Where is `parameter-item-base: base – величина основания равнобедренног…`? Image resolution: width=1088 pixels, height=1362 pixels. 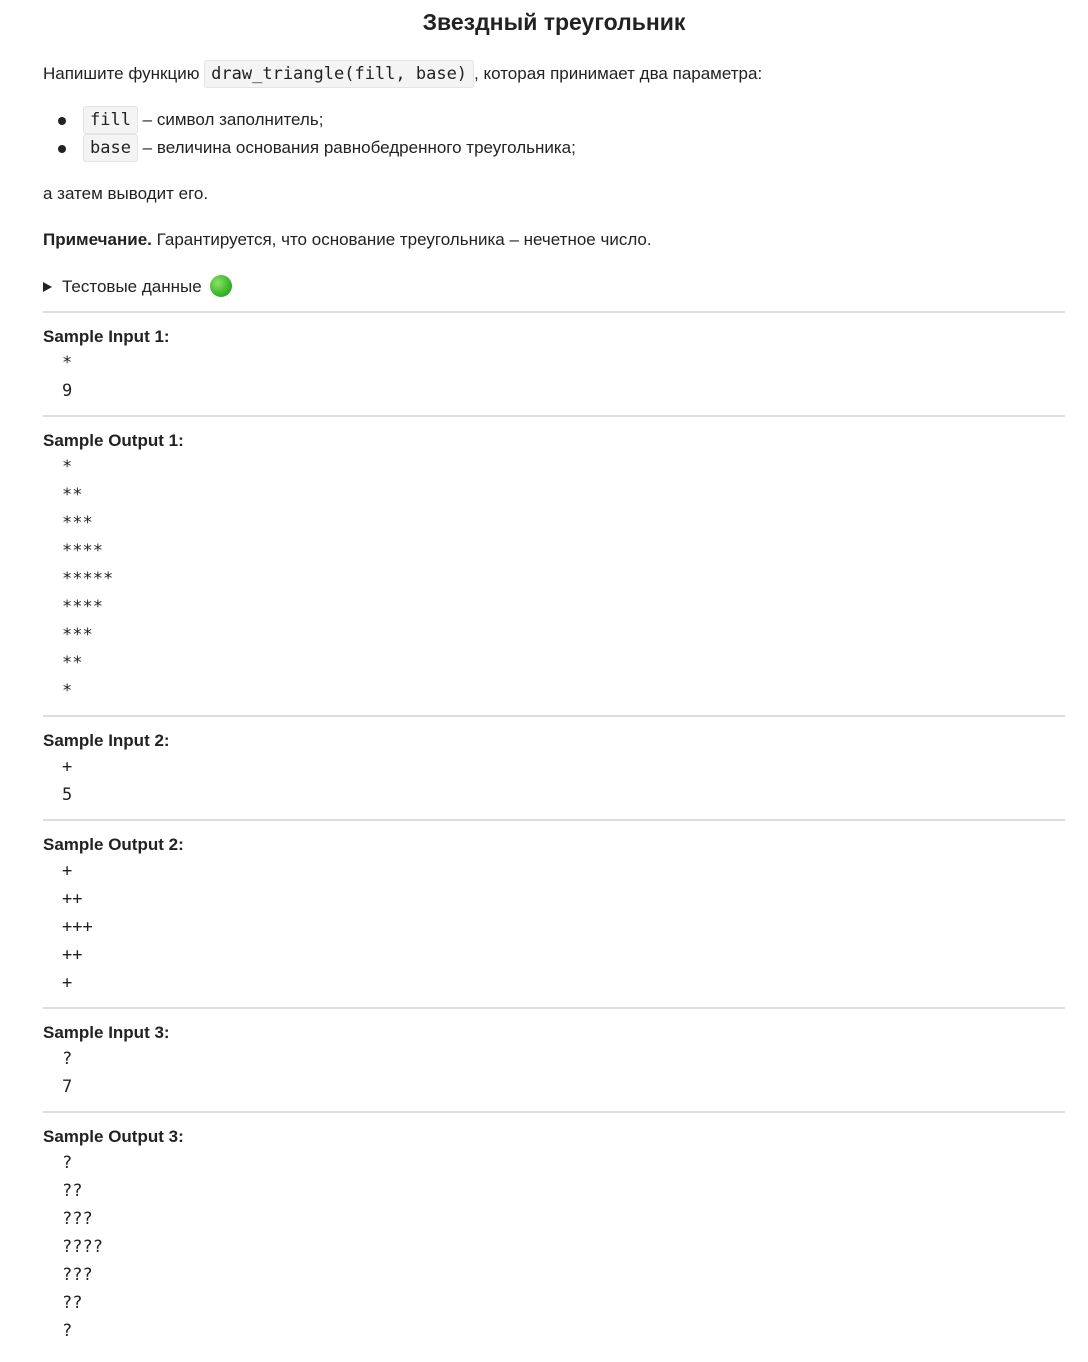
parameter-item-base: base – величина основания равнобедренног… is located at coordinates (309, 148).